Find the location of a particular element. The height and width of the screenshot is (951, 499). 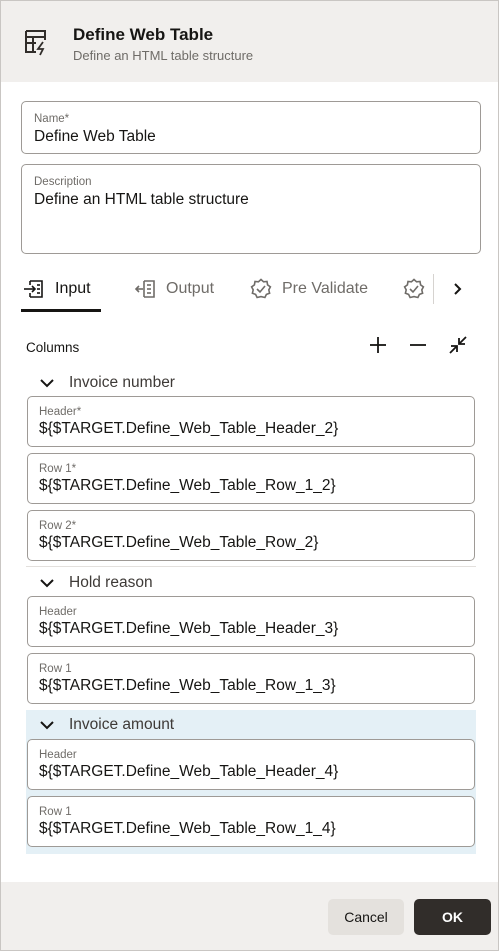

active-tab-indicator is located at coordinates (61, 310).